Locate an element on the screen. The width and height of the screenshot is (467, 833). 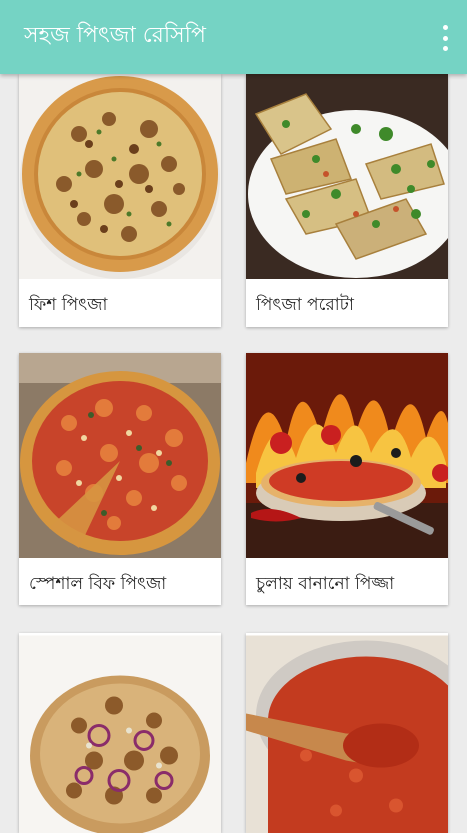
recipe-title: ফিশ পিৎজা is located at coordinates (68, 305).